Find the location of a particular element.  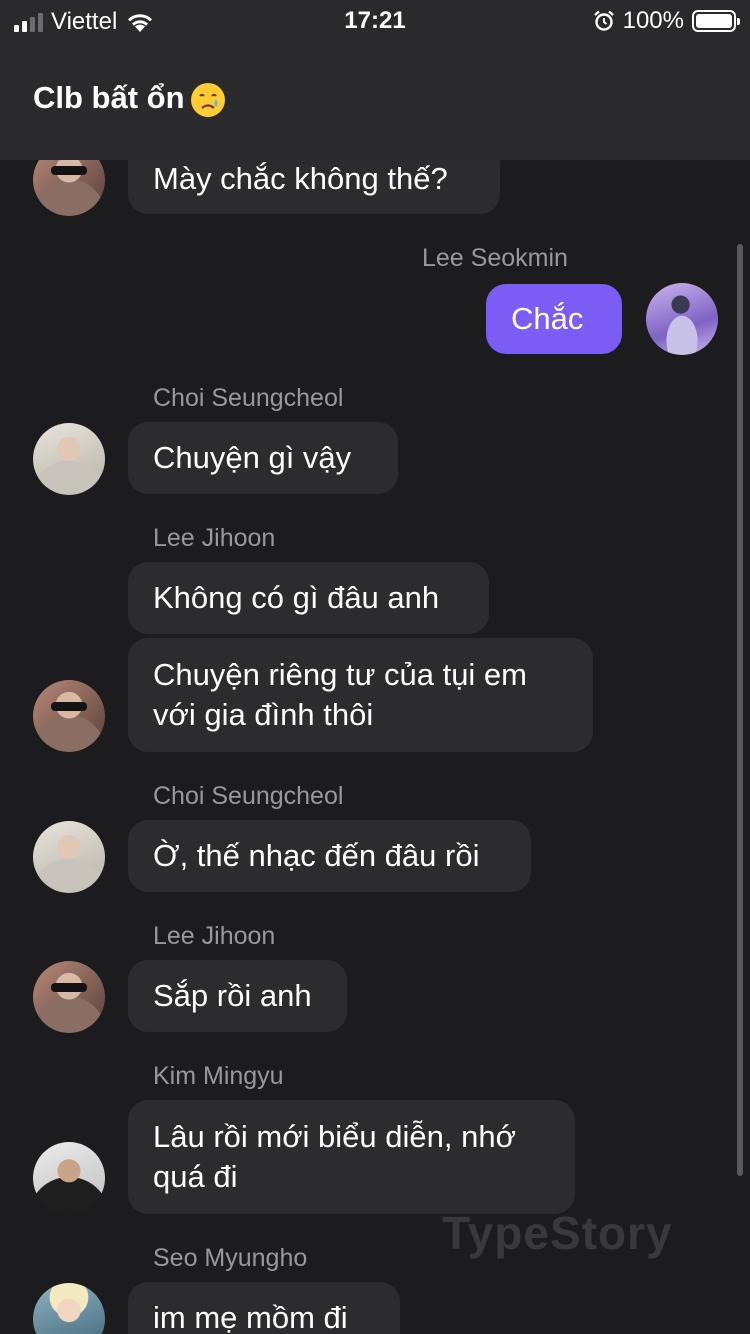

crying-face-icon is located at coordinates (207, 99).